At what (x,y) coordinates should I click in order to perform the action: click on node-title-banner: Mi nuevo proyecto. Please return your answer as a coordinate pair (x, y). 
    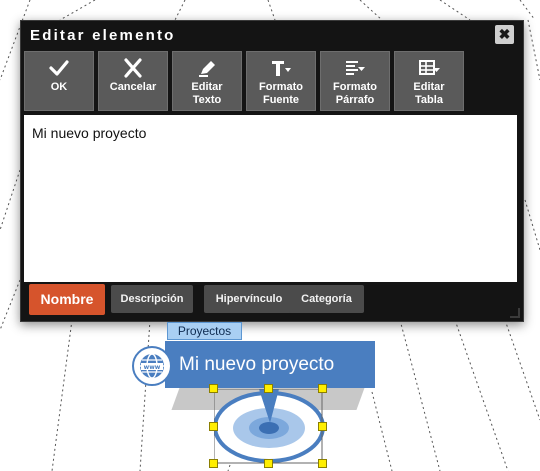
    Looking at the image, I should click on (270, 364).